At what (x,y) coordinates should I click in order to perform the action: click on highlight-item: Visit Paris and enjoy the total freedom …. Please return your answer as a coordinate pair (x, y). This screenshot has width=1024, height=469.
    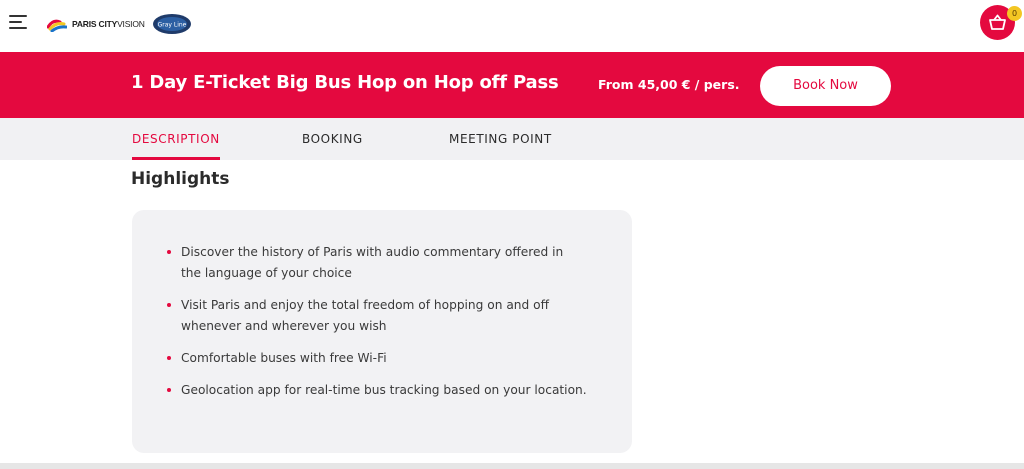
    Looking at the image, I should click on (377, 316).